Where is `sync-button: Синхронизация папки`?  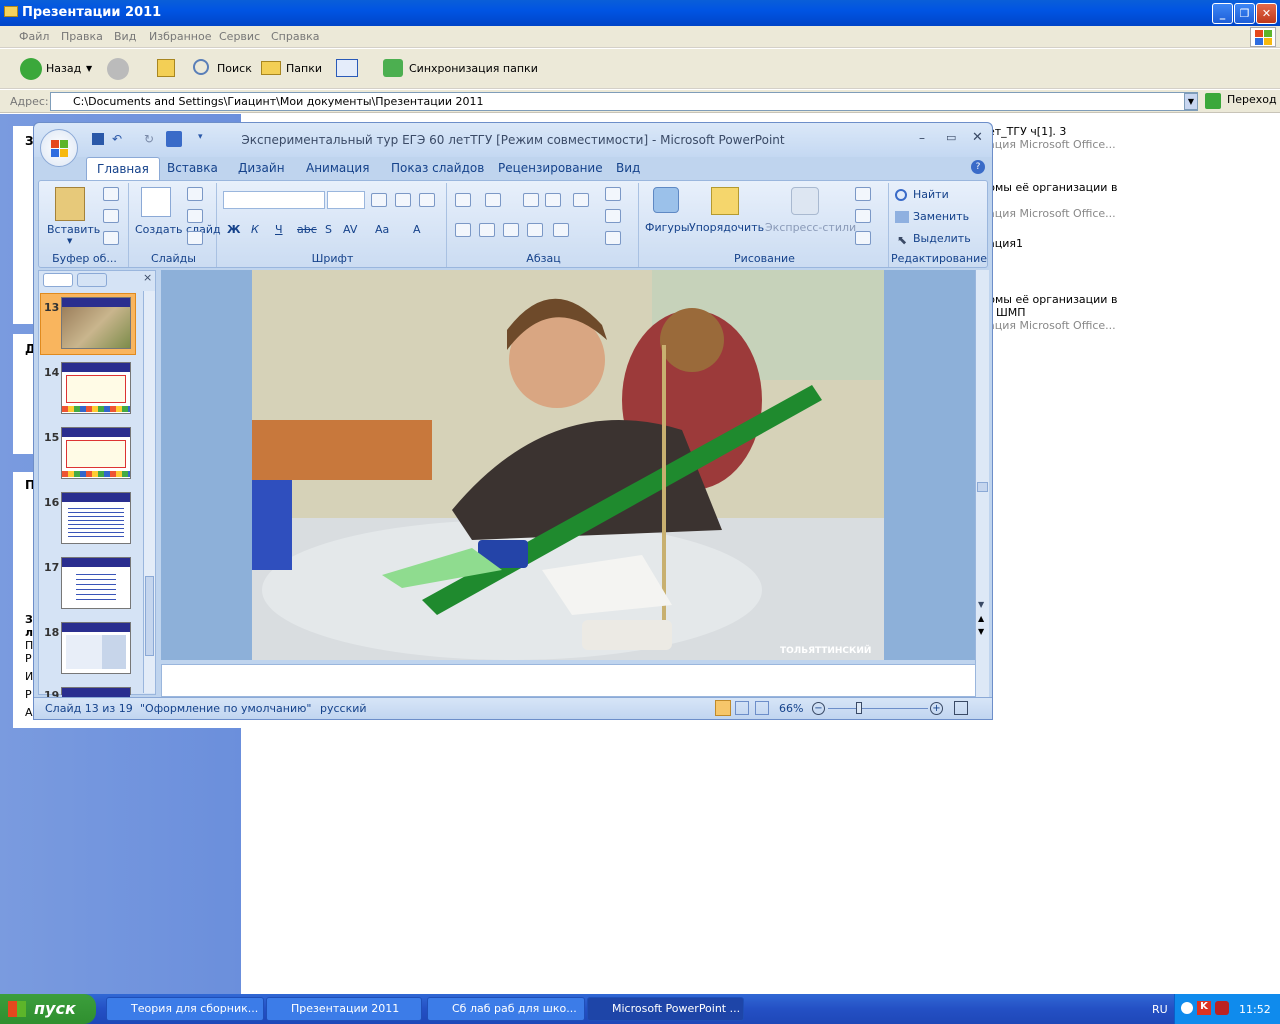
sync-button: Синхронизация папки is located at coordinates (473, 69).